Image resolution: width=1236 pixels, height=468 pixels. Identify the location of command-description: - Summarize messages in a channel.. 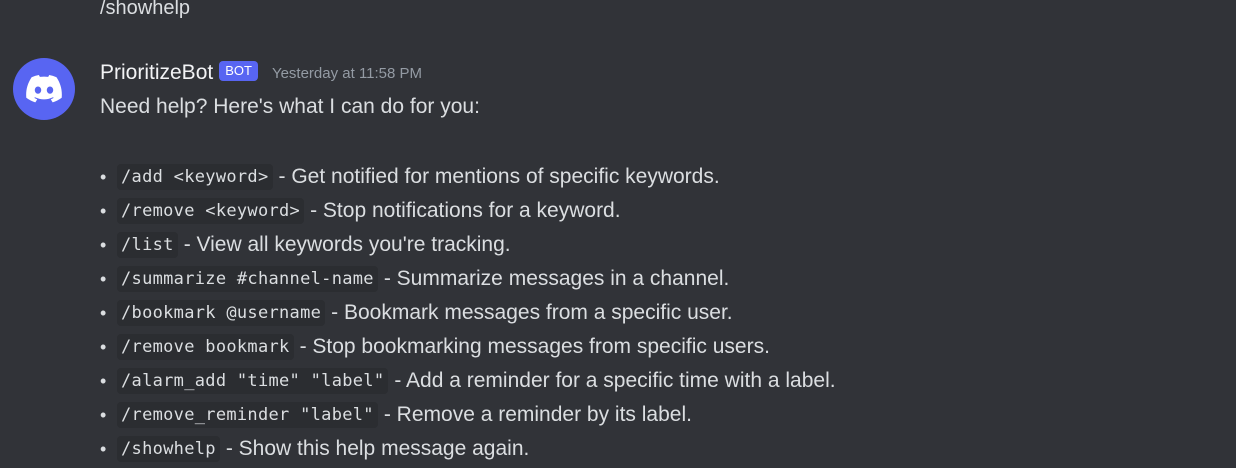
(556, 278).